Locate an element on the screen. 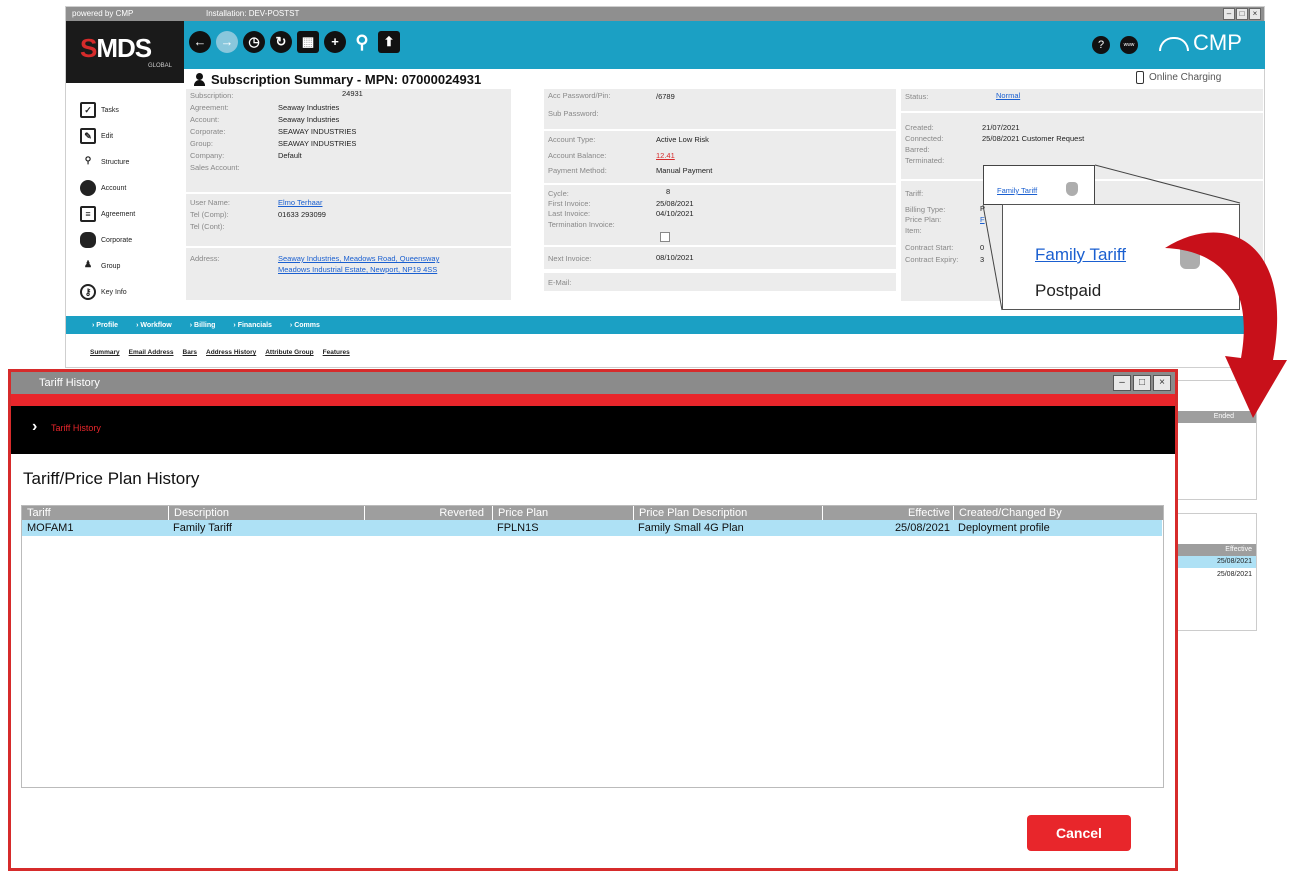 The height and width of the screenshot is (874, 1304). column-header-price-plan: Price Plan is located at coordinates (562, 513).